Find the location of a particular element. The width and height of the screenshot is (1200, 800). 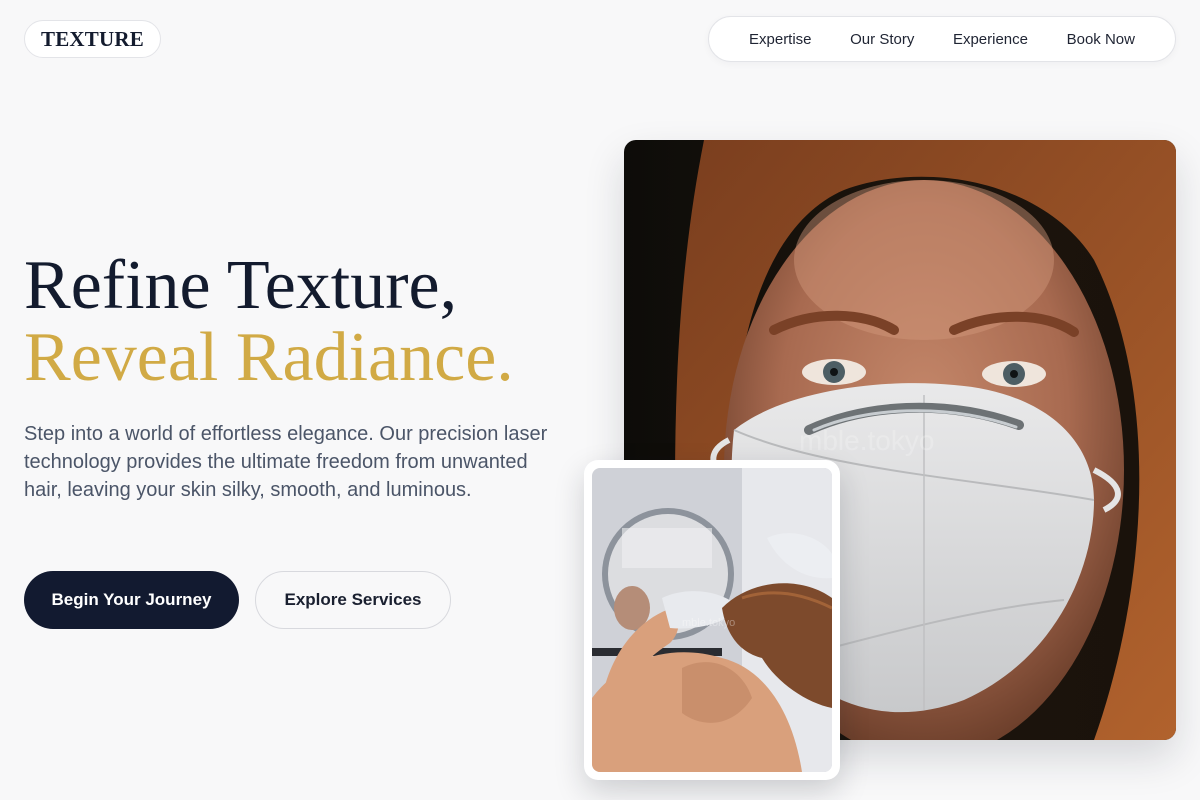

brand-logo: TEXTURE is located at coordinates (92, 39).